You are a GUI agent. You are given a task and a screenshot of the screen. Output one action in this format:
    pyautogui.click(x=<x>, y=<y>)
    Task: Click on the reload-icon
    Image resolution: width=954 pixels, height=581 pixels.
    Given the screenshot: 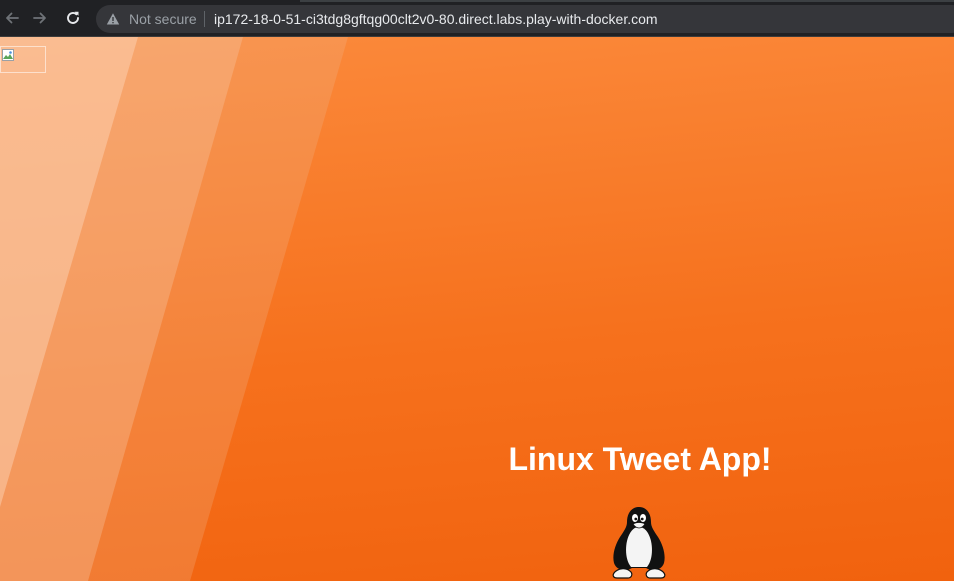 What is the action you would take?
    pyautogui.click(x=73, y=17)
    